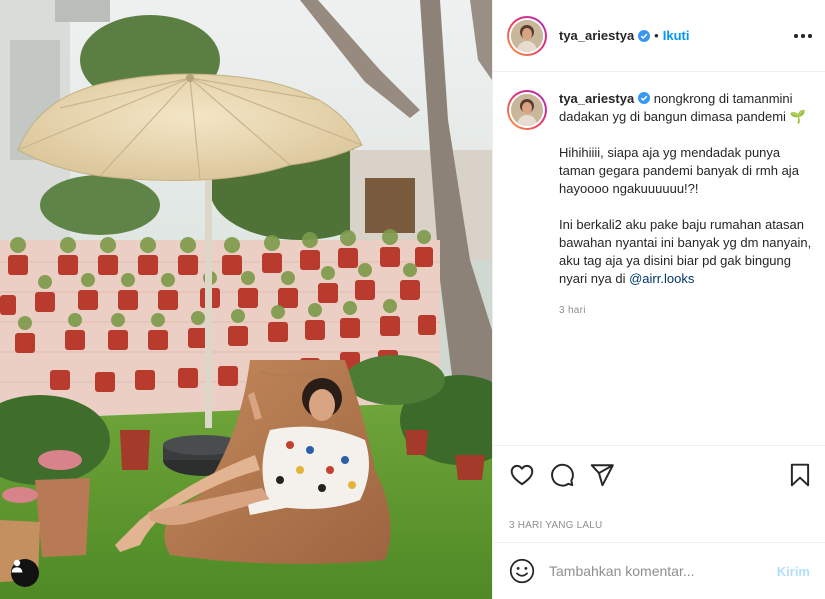 This screenshot has height=599, width=825. What do you see at coordinates (800, 475) in the screenshot?
I see `bookmark-icon` at bounding box center [800, 475].